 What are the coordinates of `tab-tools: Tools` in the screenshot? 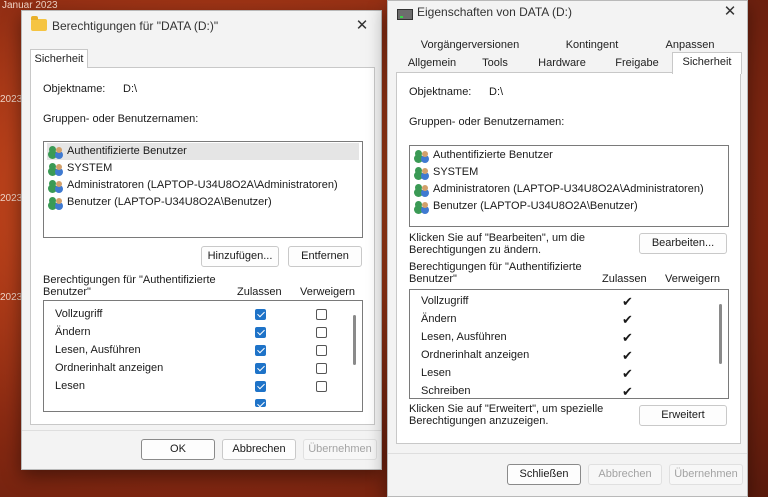 It's located at (495, 63).